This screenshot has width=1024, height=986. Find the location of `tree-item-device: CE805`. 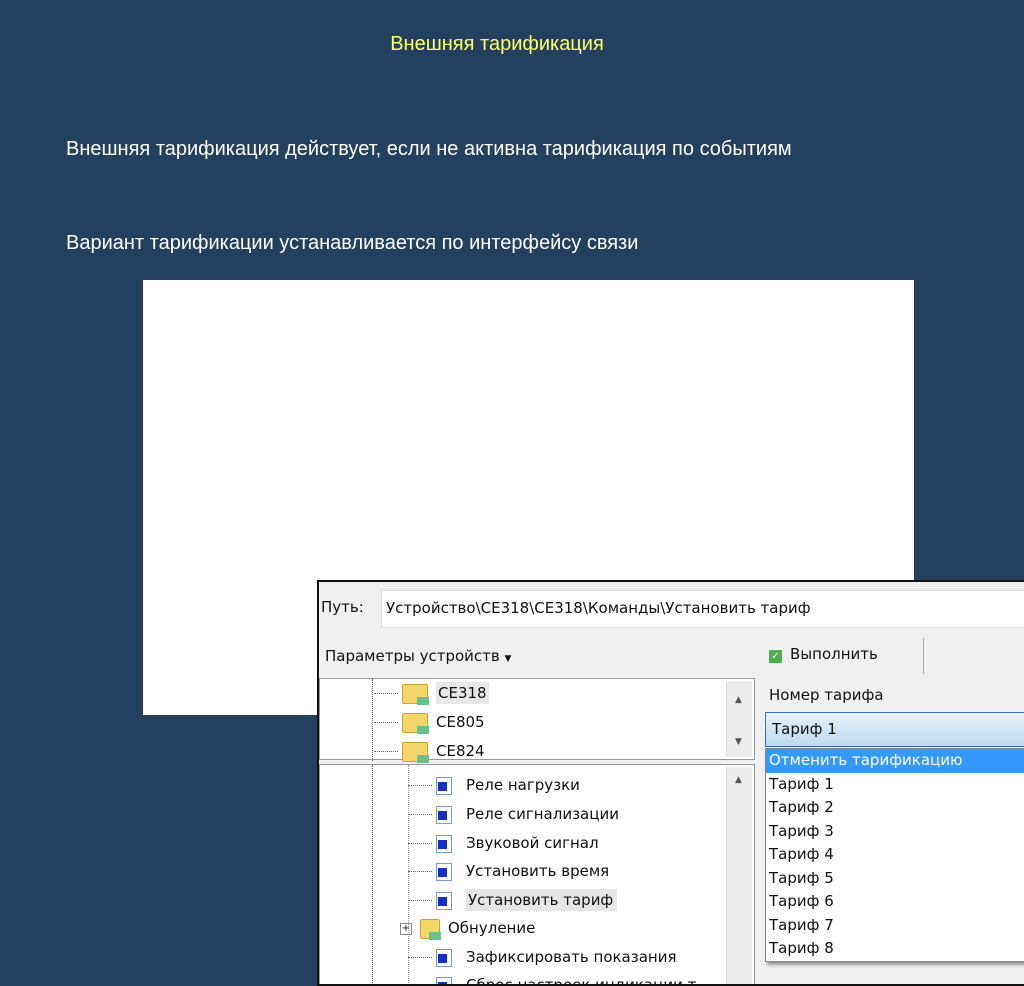

tree-item-device: CE805 is located at coordinates (429, 722).